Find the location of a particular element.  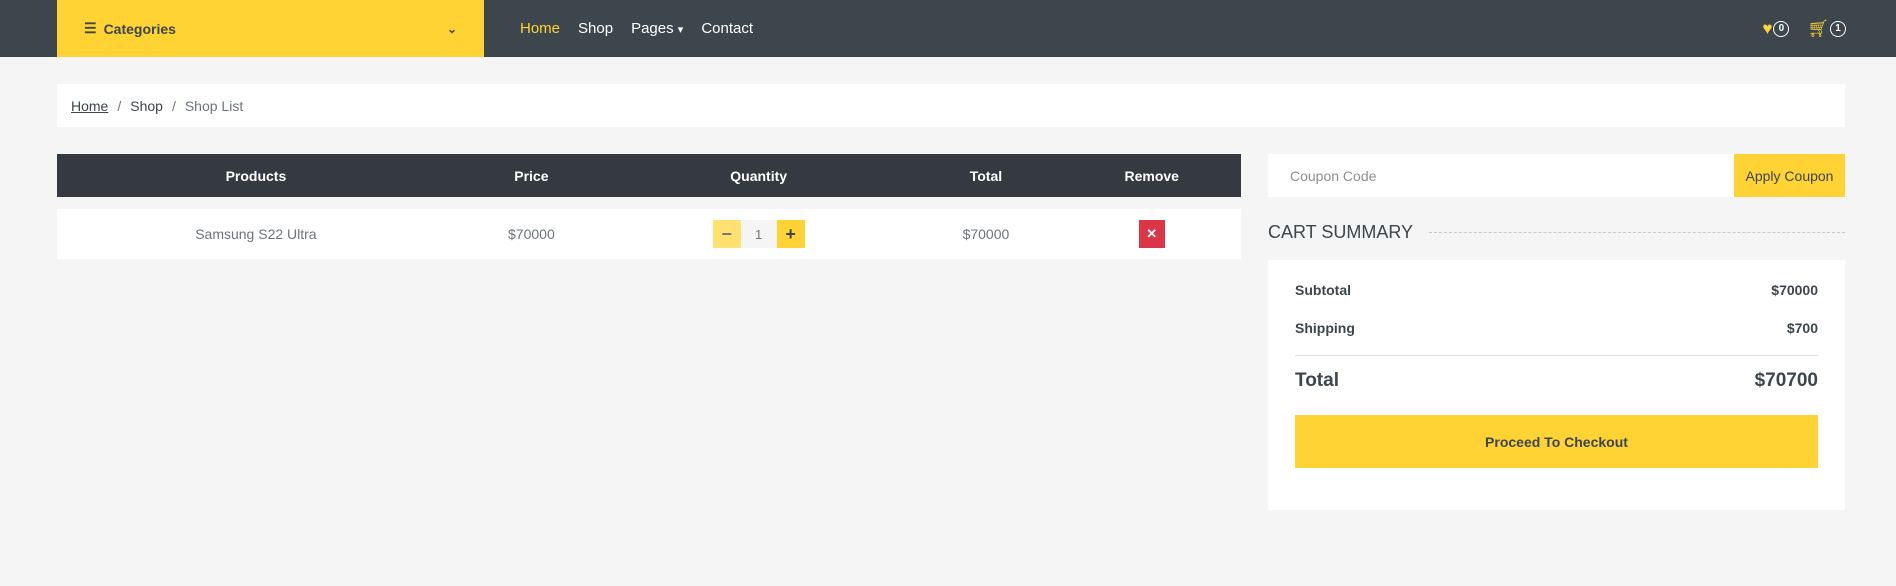

wishlist-count: 0 is located at coordinates (1781, 28).